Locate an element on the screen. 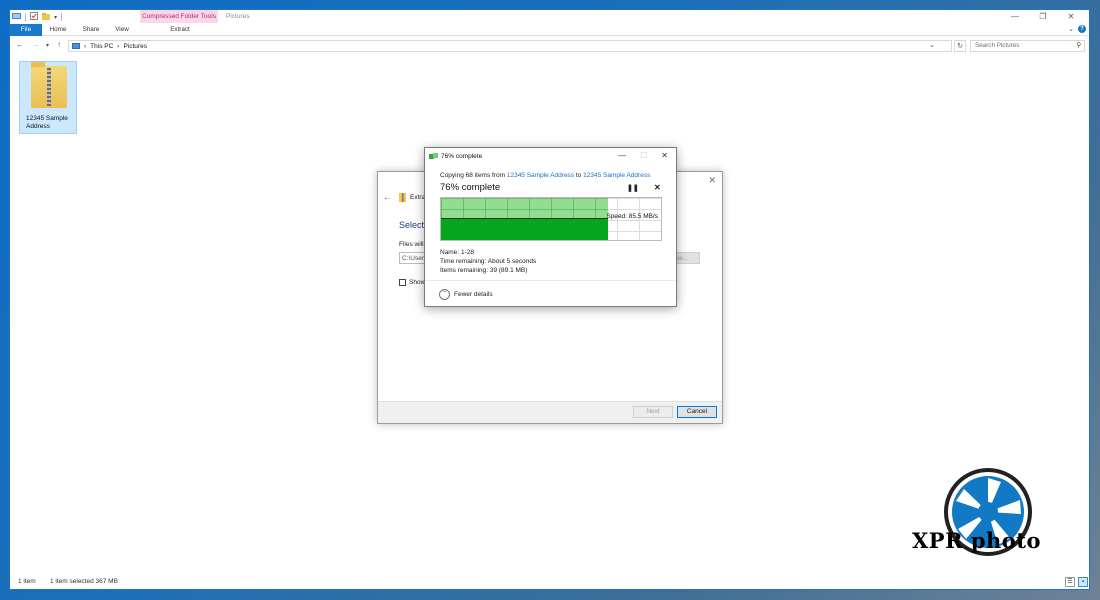 The width and height of the screenshot is (1100, 600). file-name-line1: 12345 Sample is located at coordinates (47, 118).